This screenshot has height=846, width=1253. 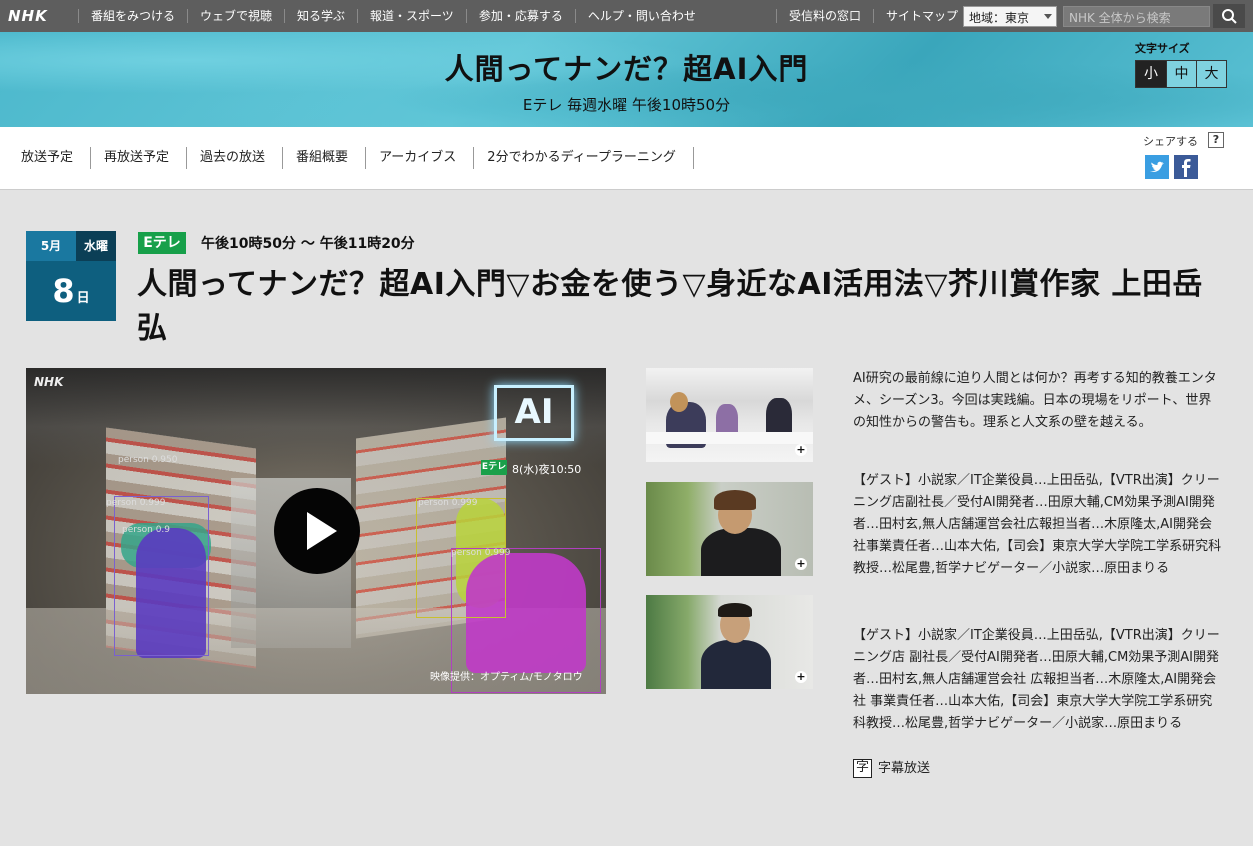 I want to click on share-area: シェアする ?, so click(x=1183, y=140).